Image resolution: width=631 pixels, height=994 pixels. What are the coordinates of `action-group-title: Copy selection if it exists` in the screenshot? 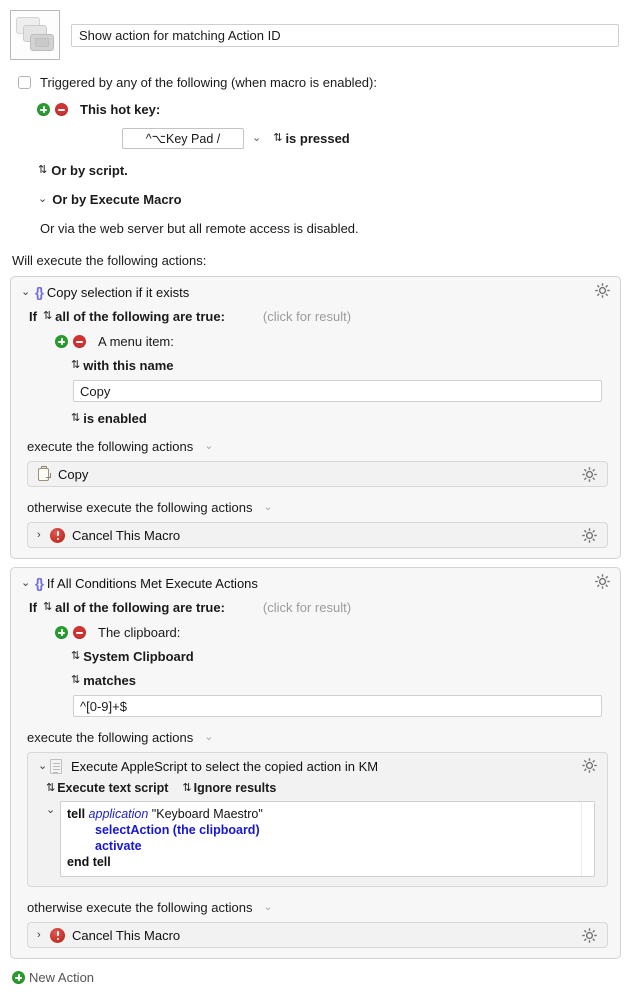 It's located at (118, 292).